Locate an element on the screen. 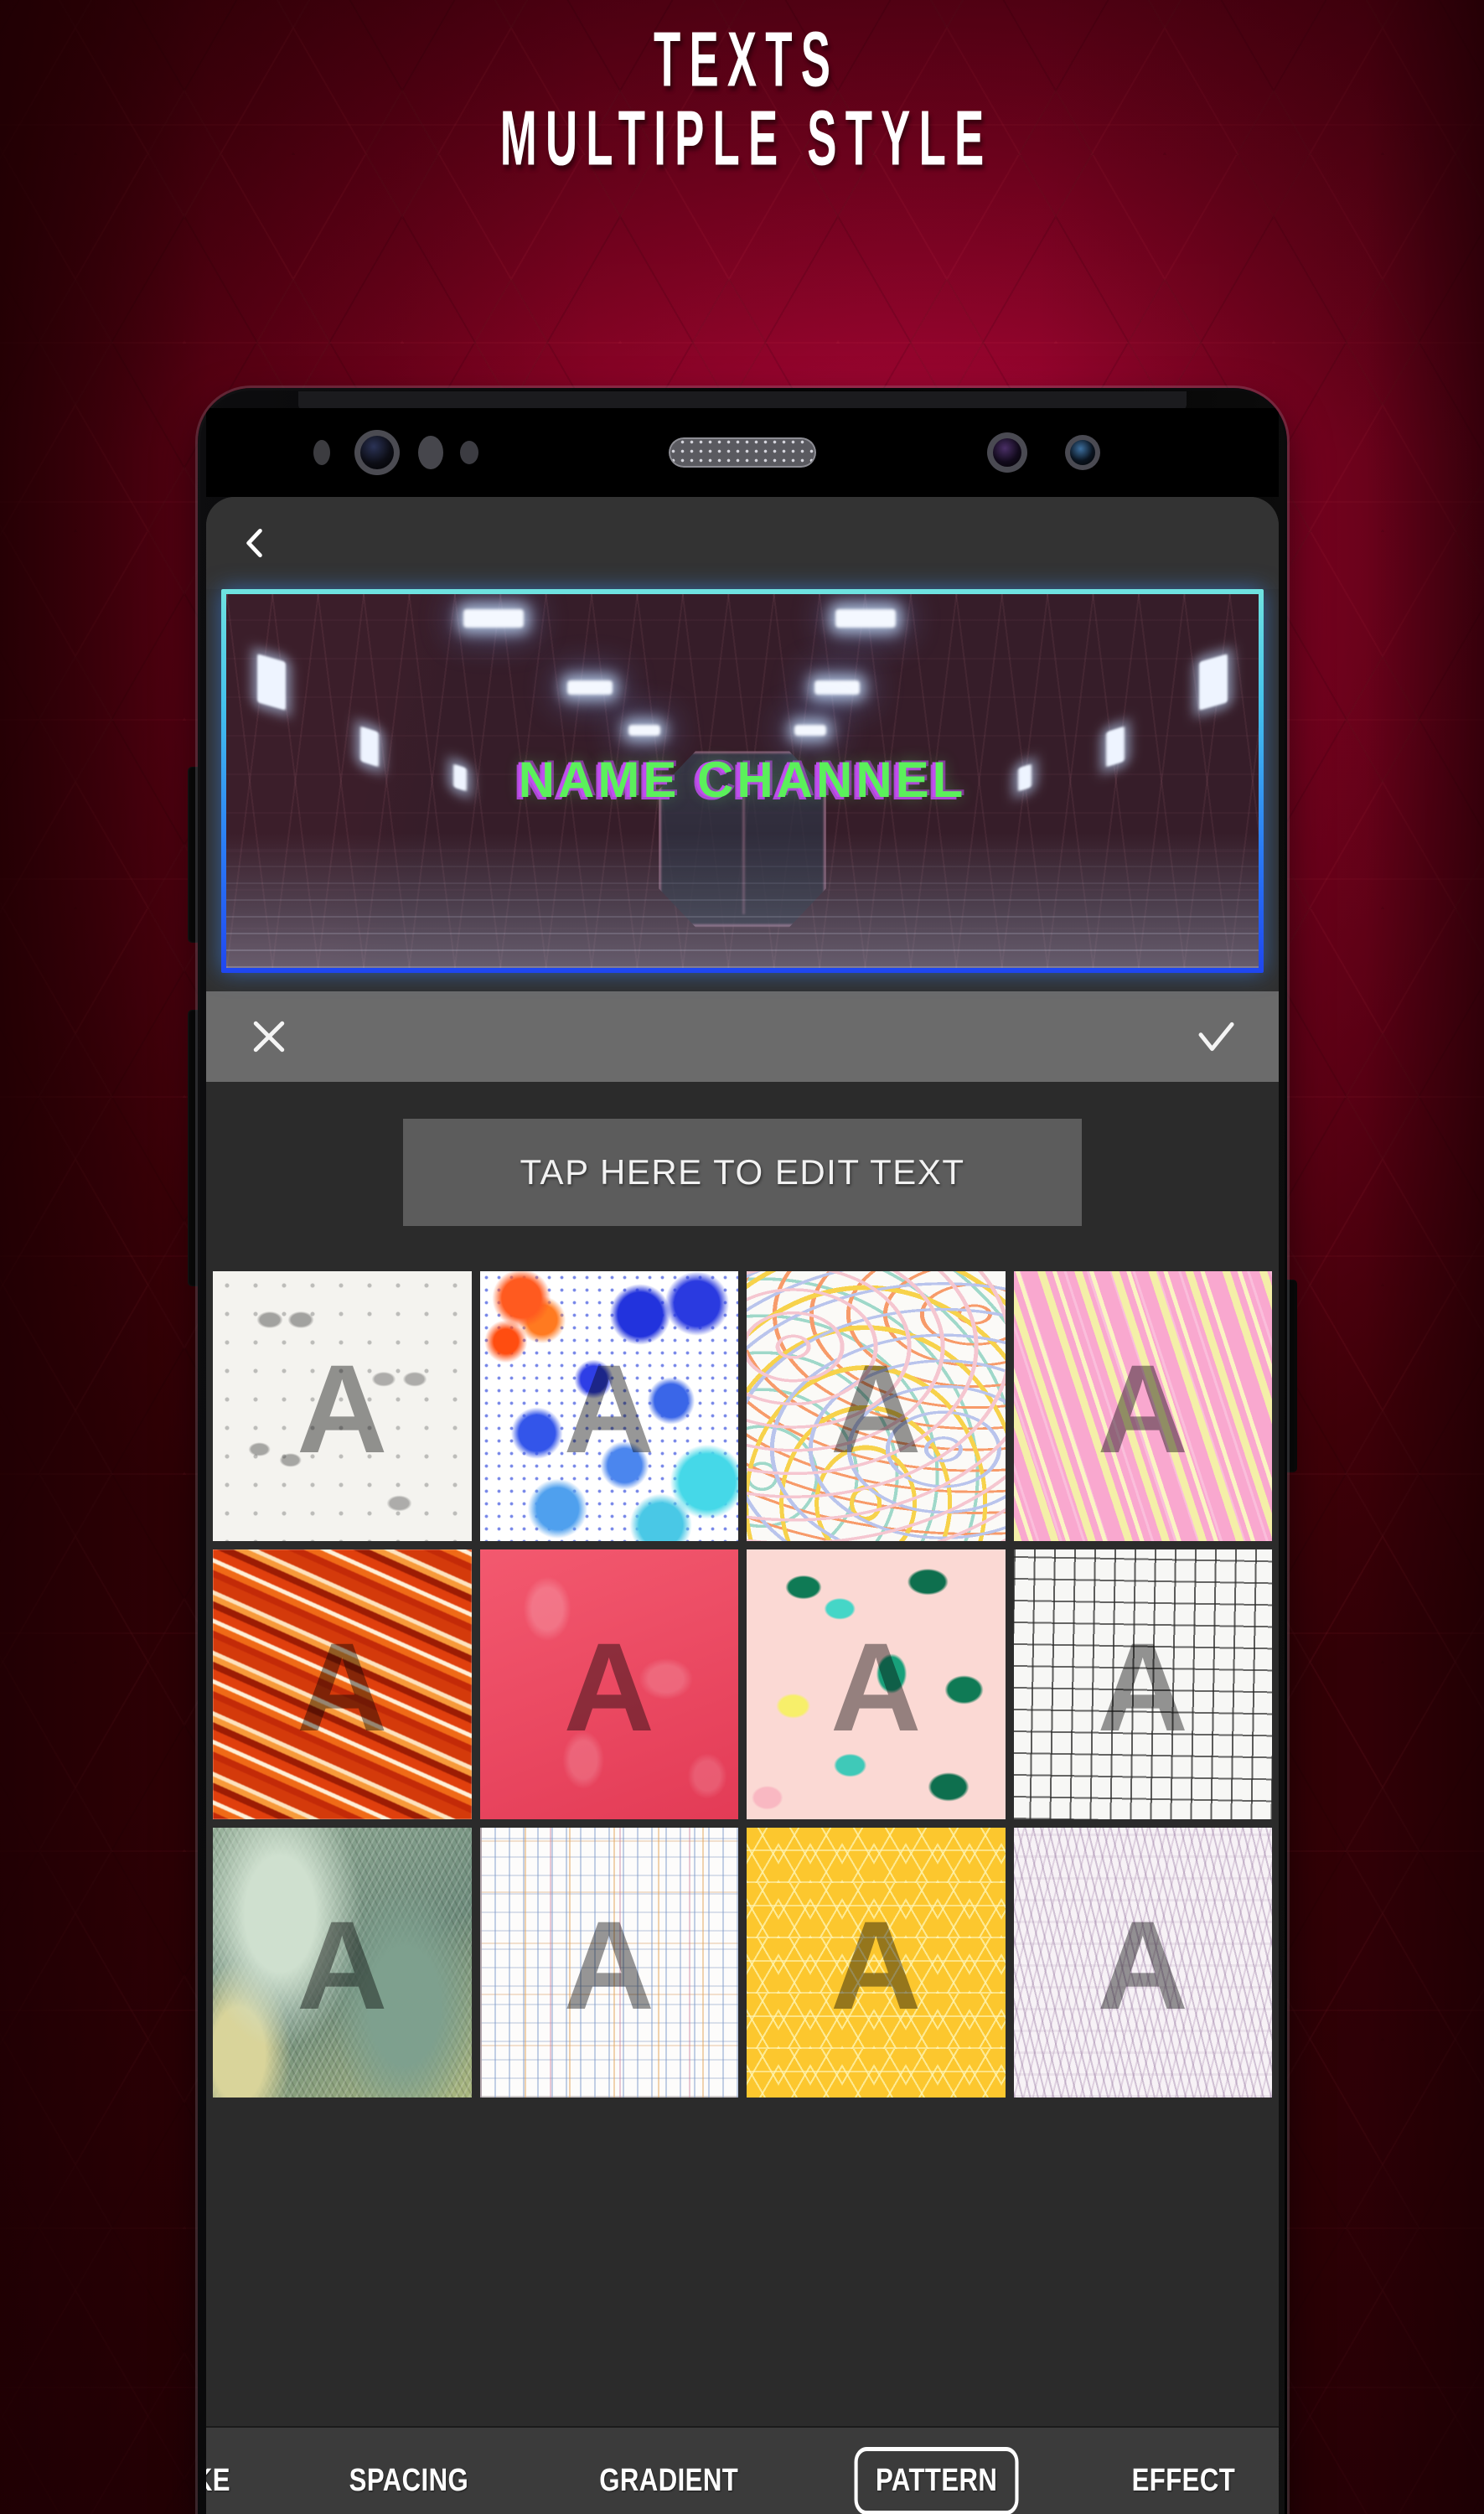  tab-gradient: GRADIENT is located at coordinates (668, 2480).